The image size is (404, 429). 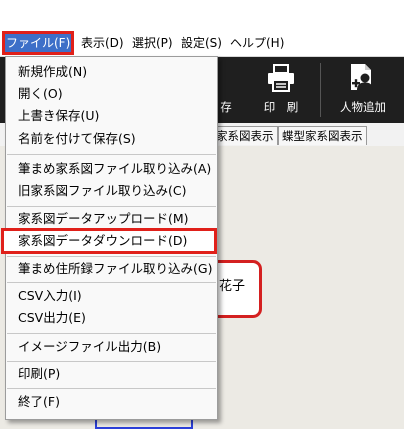 What do you see at coordinates (109, 241) in the screenshot?
I see `menu-item-download-tree-data: 家系図データダウンロード(D)` at bounding box center [109, 241].